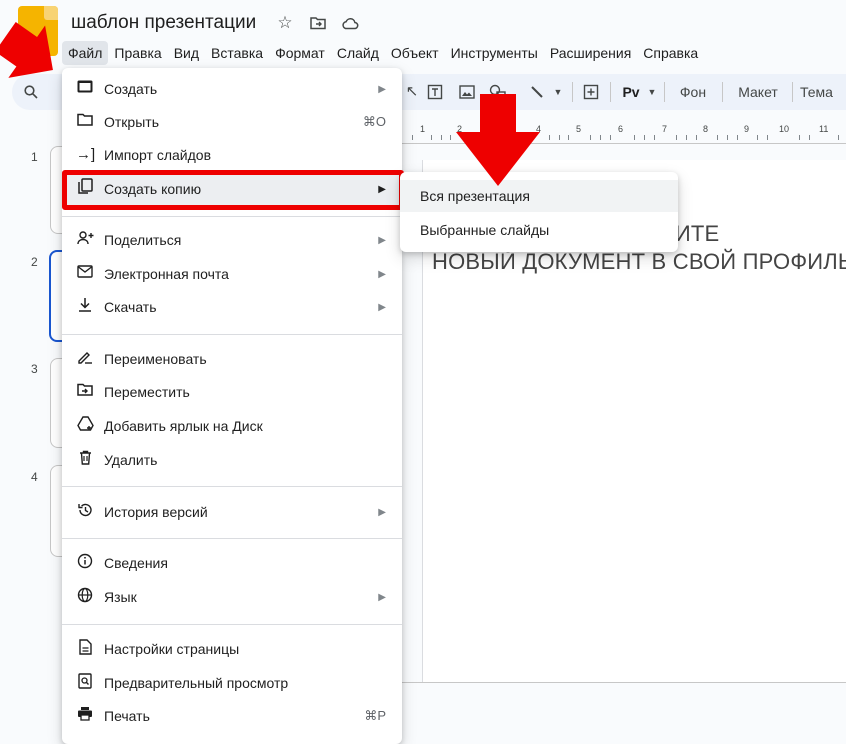  I want to click on menu-item-add-shortcut: Добавить ярлык на Диск, so click(232, 426).